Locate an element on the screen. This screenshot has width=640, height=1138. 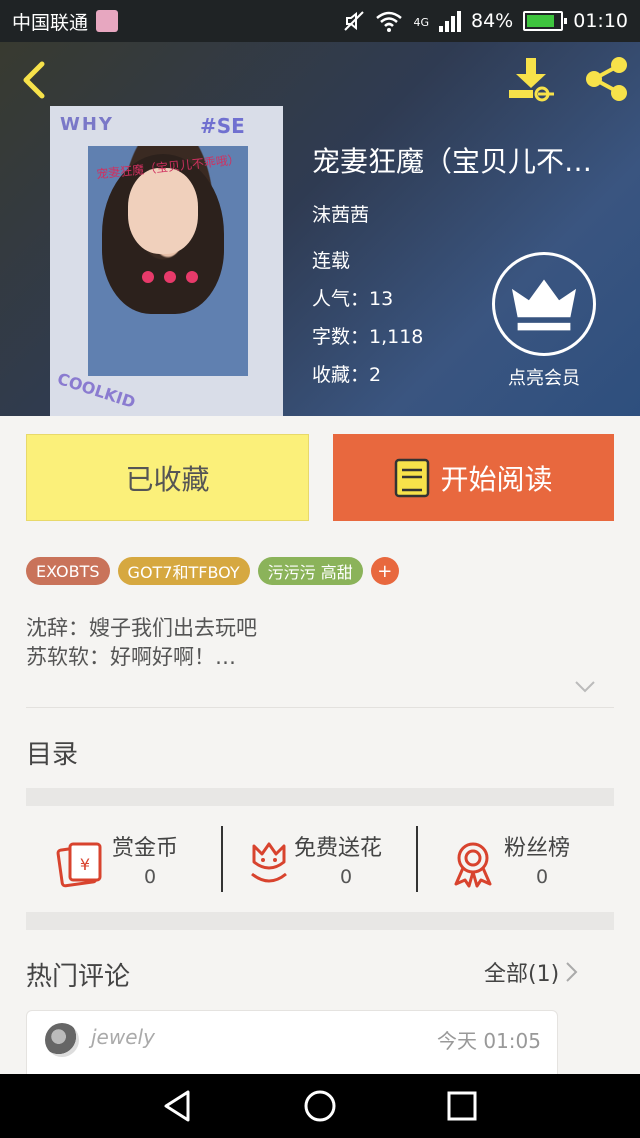
start-reading-label: 开始阅读 is located at coordinates (496, 479).